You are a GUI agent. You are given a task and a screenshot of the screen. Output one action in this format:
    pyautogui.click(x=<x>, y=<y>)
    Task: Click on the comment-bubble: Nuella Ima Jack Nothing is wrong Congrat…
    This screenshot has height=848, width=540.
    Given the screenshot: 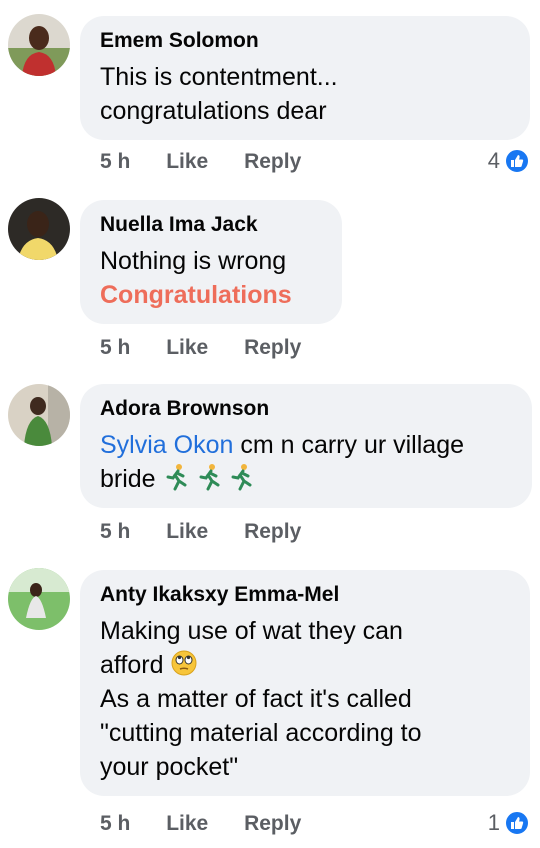 What is the action you would take?
    pyautogui.click(x=211, y=262)
    